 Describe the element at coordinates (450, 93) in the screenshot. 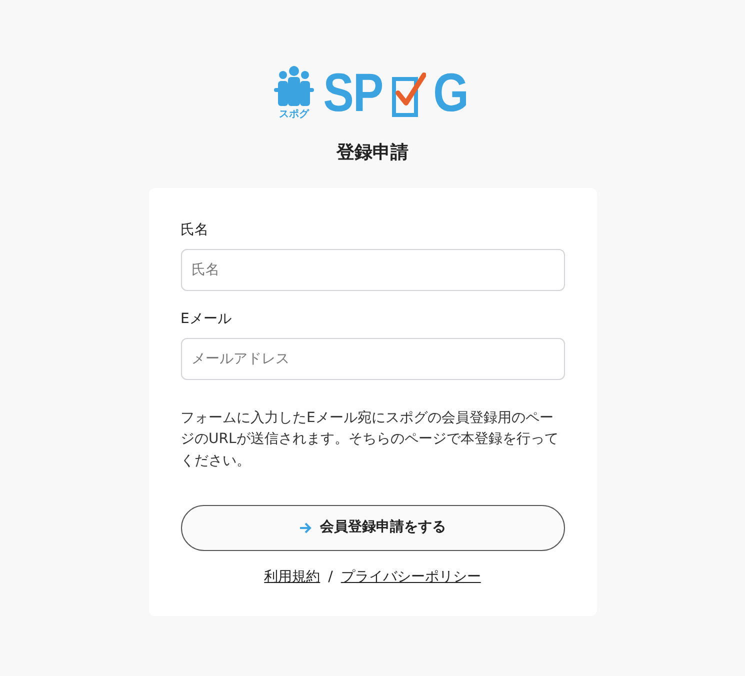

I see `logo-wordmark: G` at that location.